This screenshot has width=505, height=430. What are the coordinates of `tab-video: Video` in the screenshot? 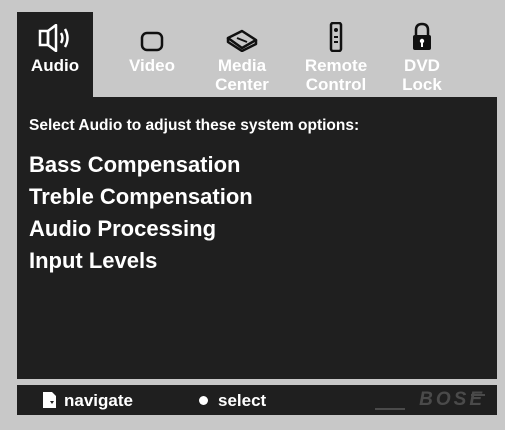 It's located at (152, 54).